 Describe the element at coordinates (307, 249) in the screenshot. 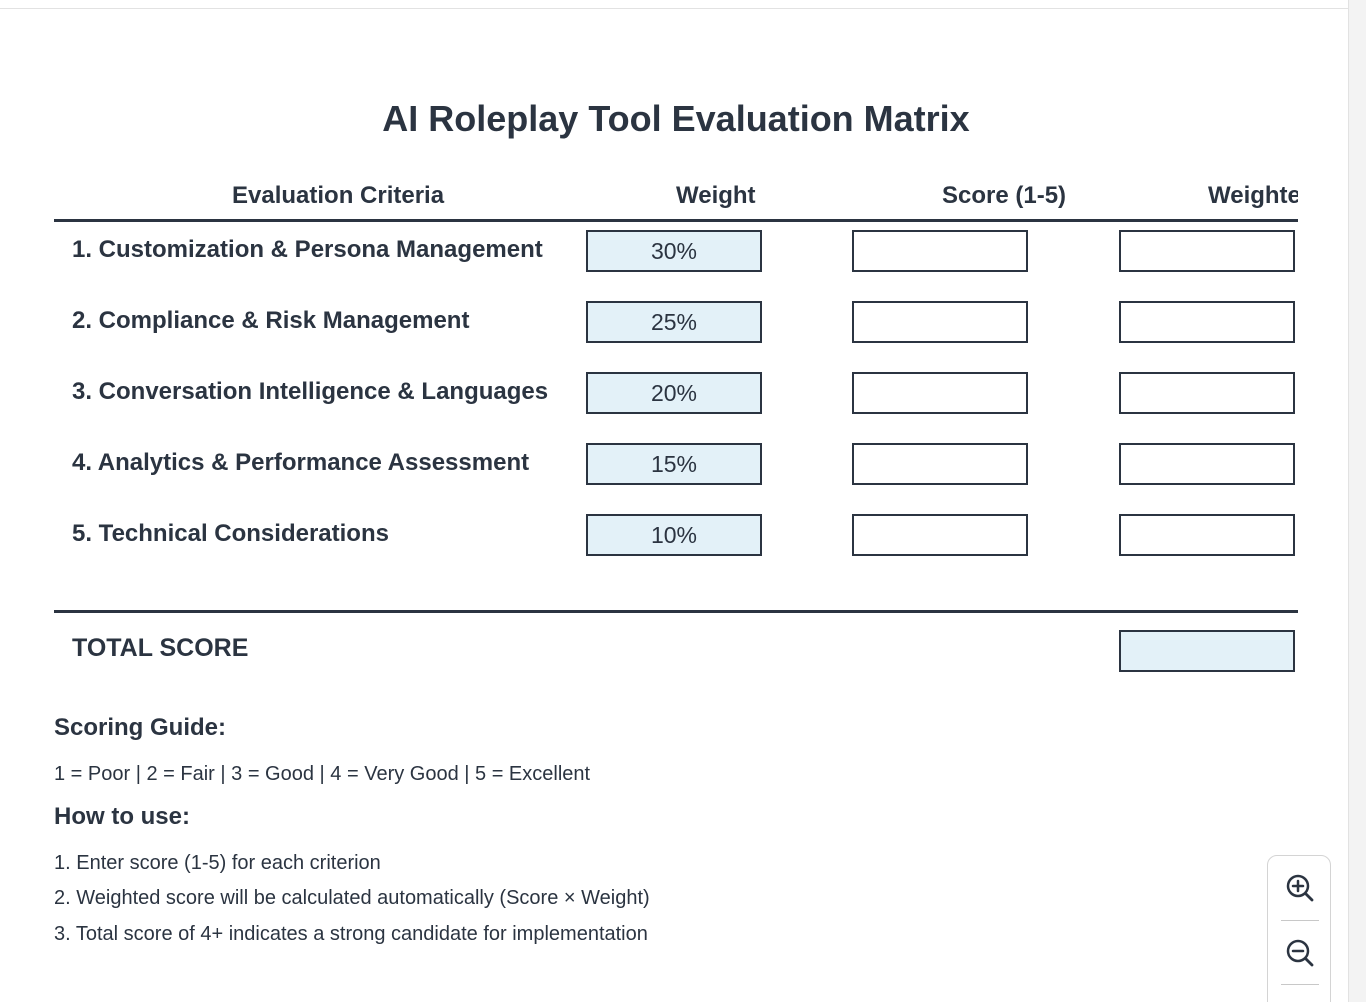

I see `criterion-label: 1. Customization & Persona Management` at that location.